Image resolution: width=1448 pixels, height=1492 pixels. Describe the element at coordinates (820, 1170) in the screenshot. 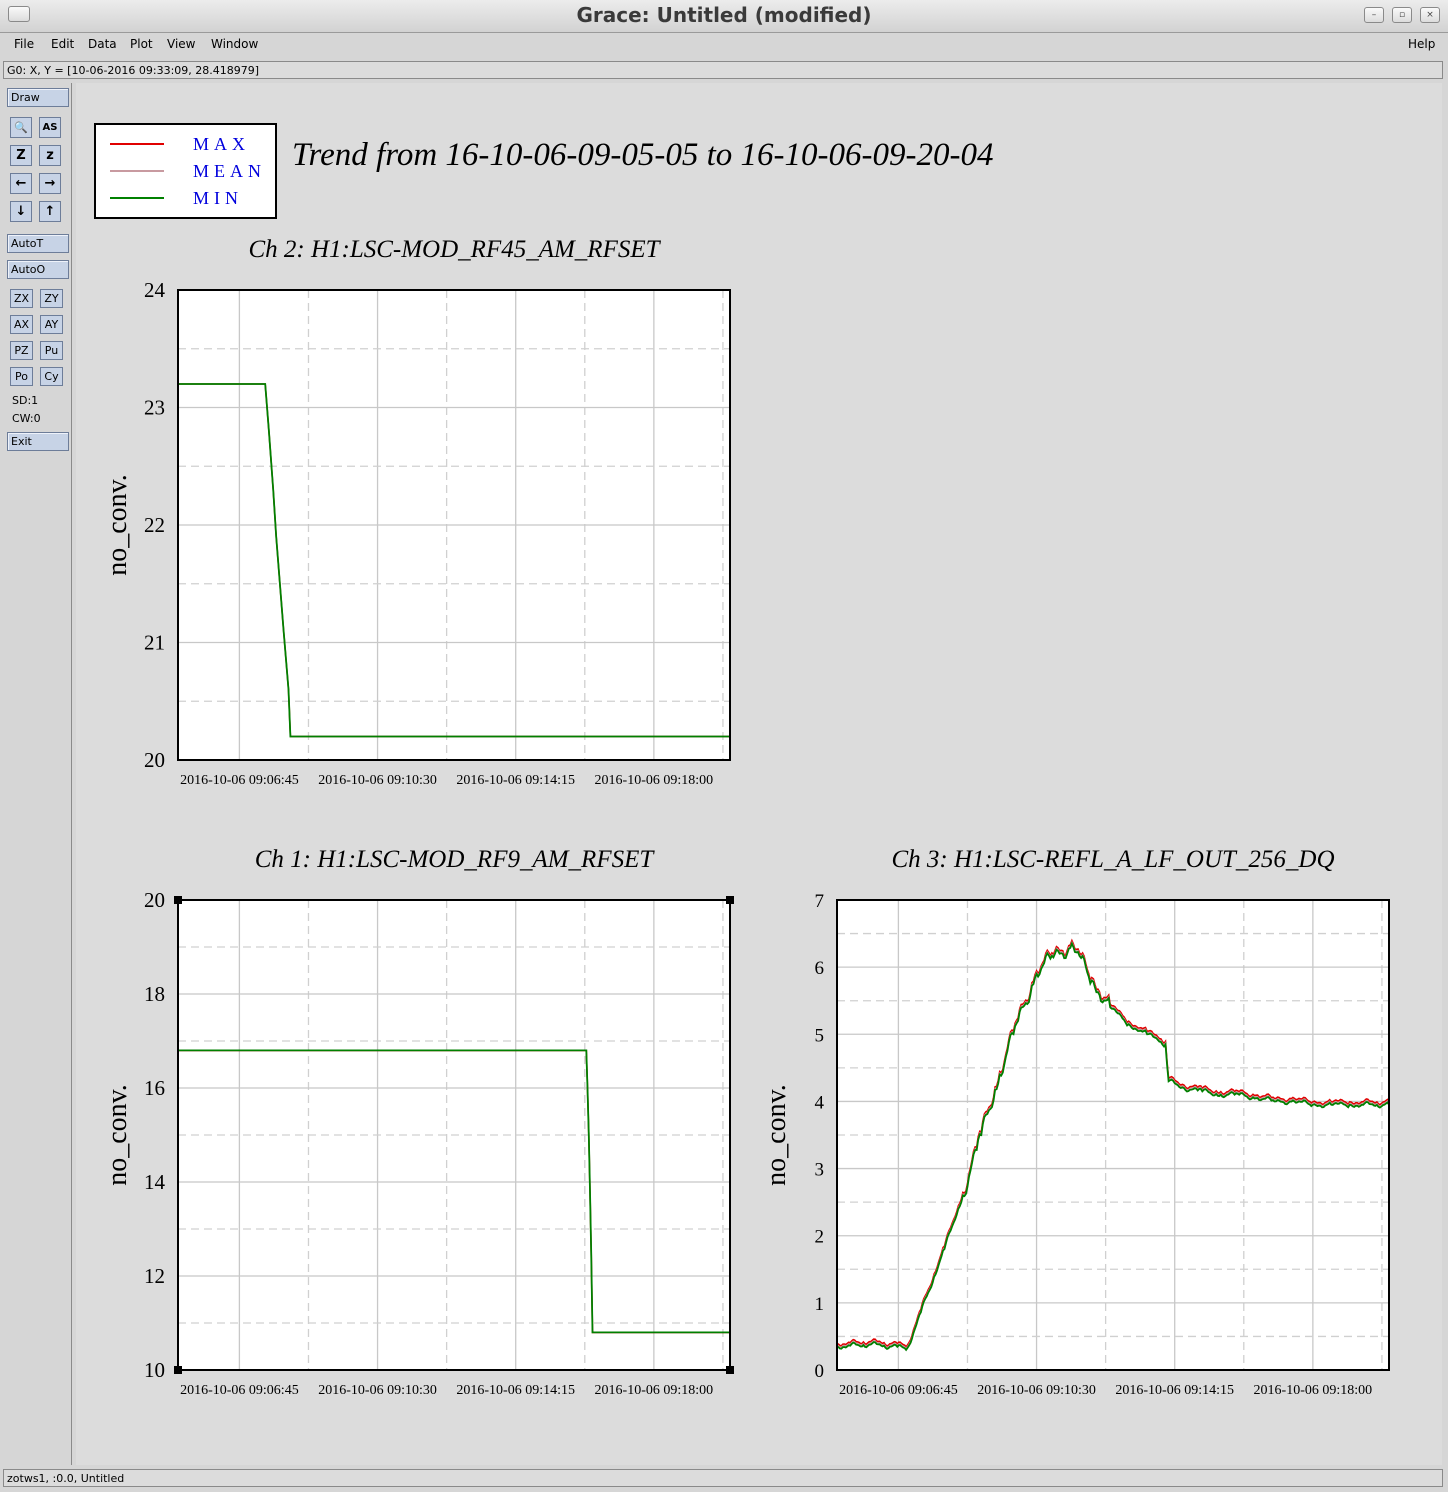

I see `y-tick-label: 3` at that location.